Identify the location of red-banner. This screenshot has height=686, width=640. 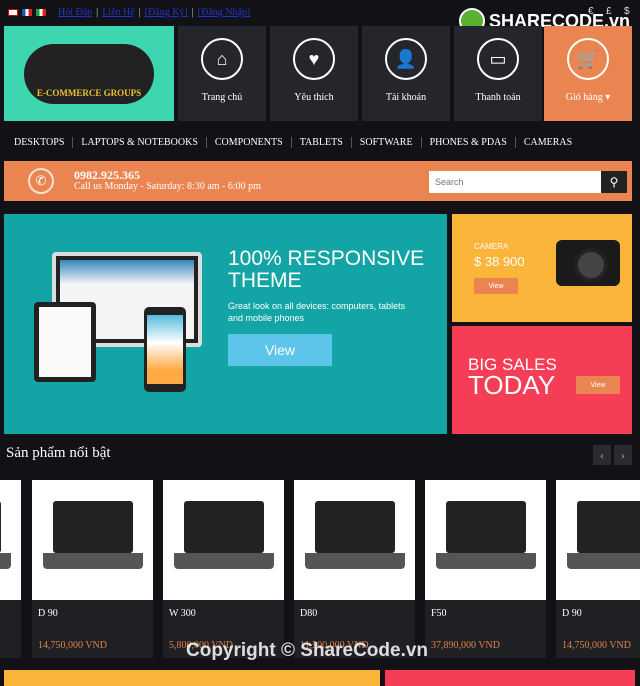
(510, 678).